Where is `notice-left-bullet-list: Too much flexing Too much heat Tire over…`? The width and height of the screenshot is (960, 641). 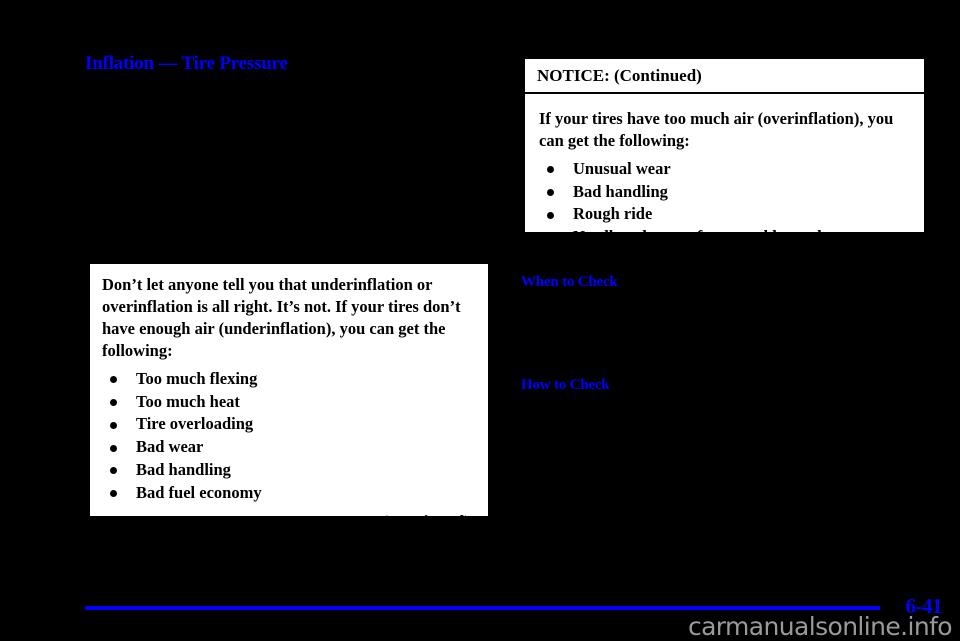 notice-left-bullet-list: Too much flexing Too much heat Tire over… is located at coordinates (288, 436).